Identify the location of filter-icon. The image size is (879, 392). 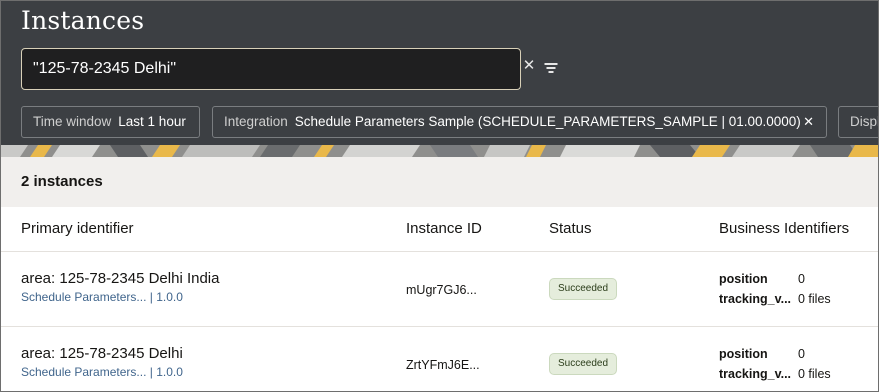
(551, 68).